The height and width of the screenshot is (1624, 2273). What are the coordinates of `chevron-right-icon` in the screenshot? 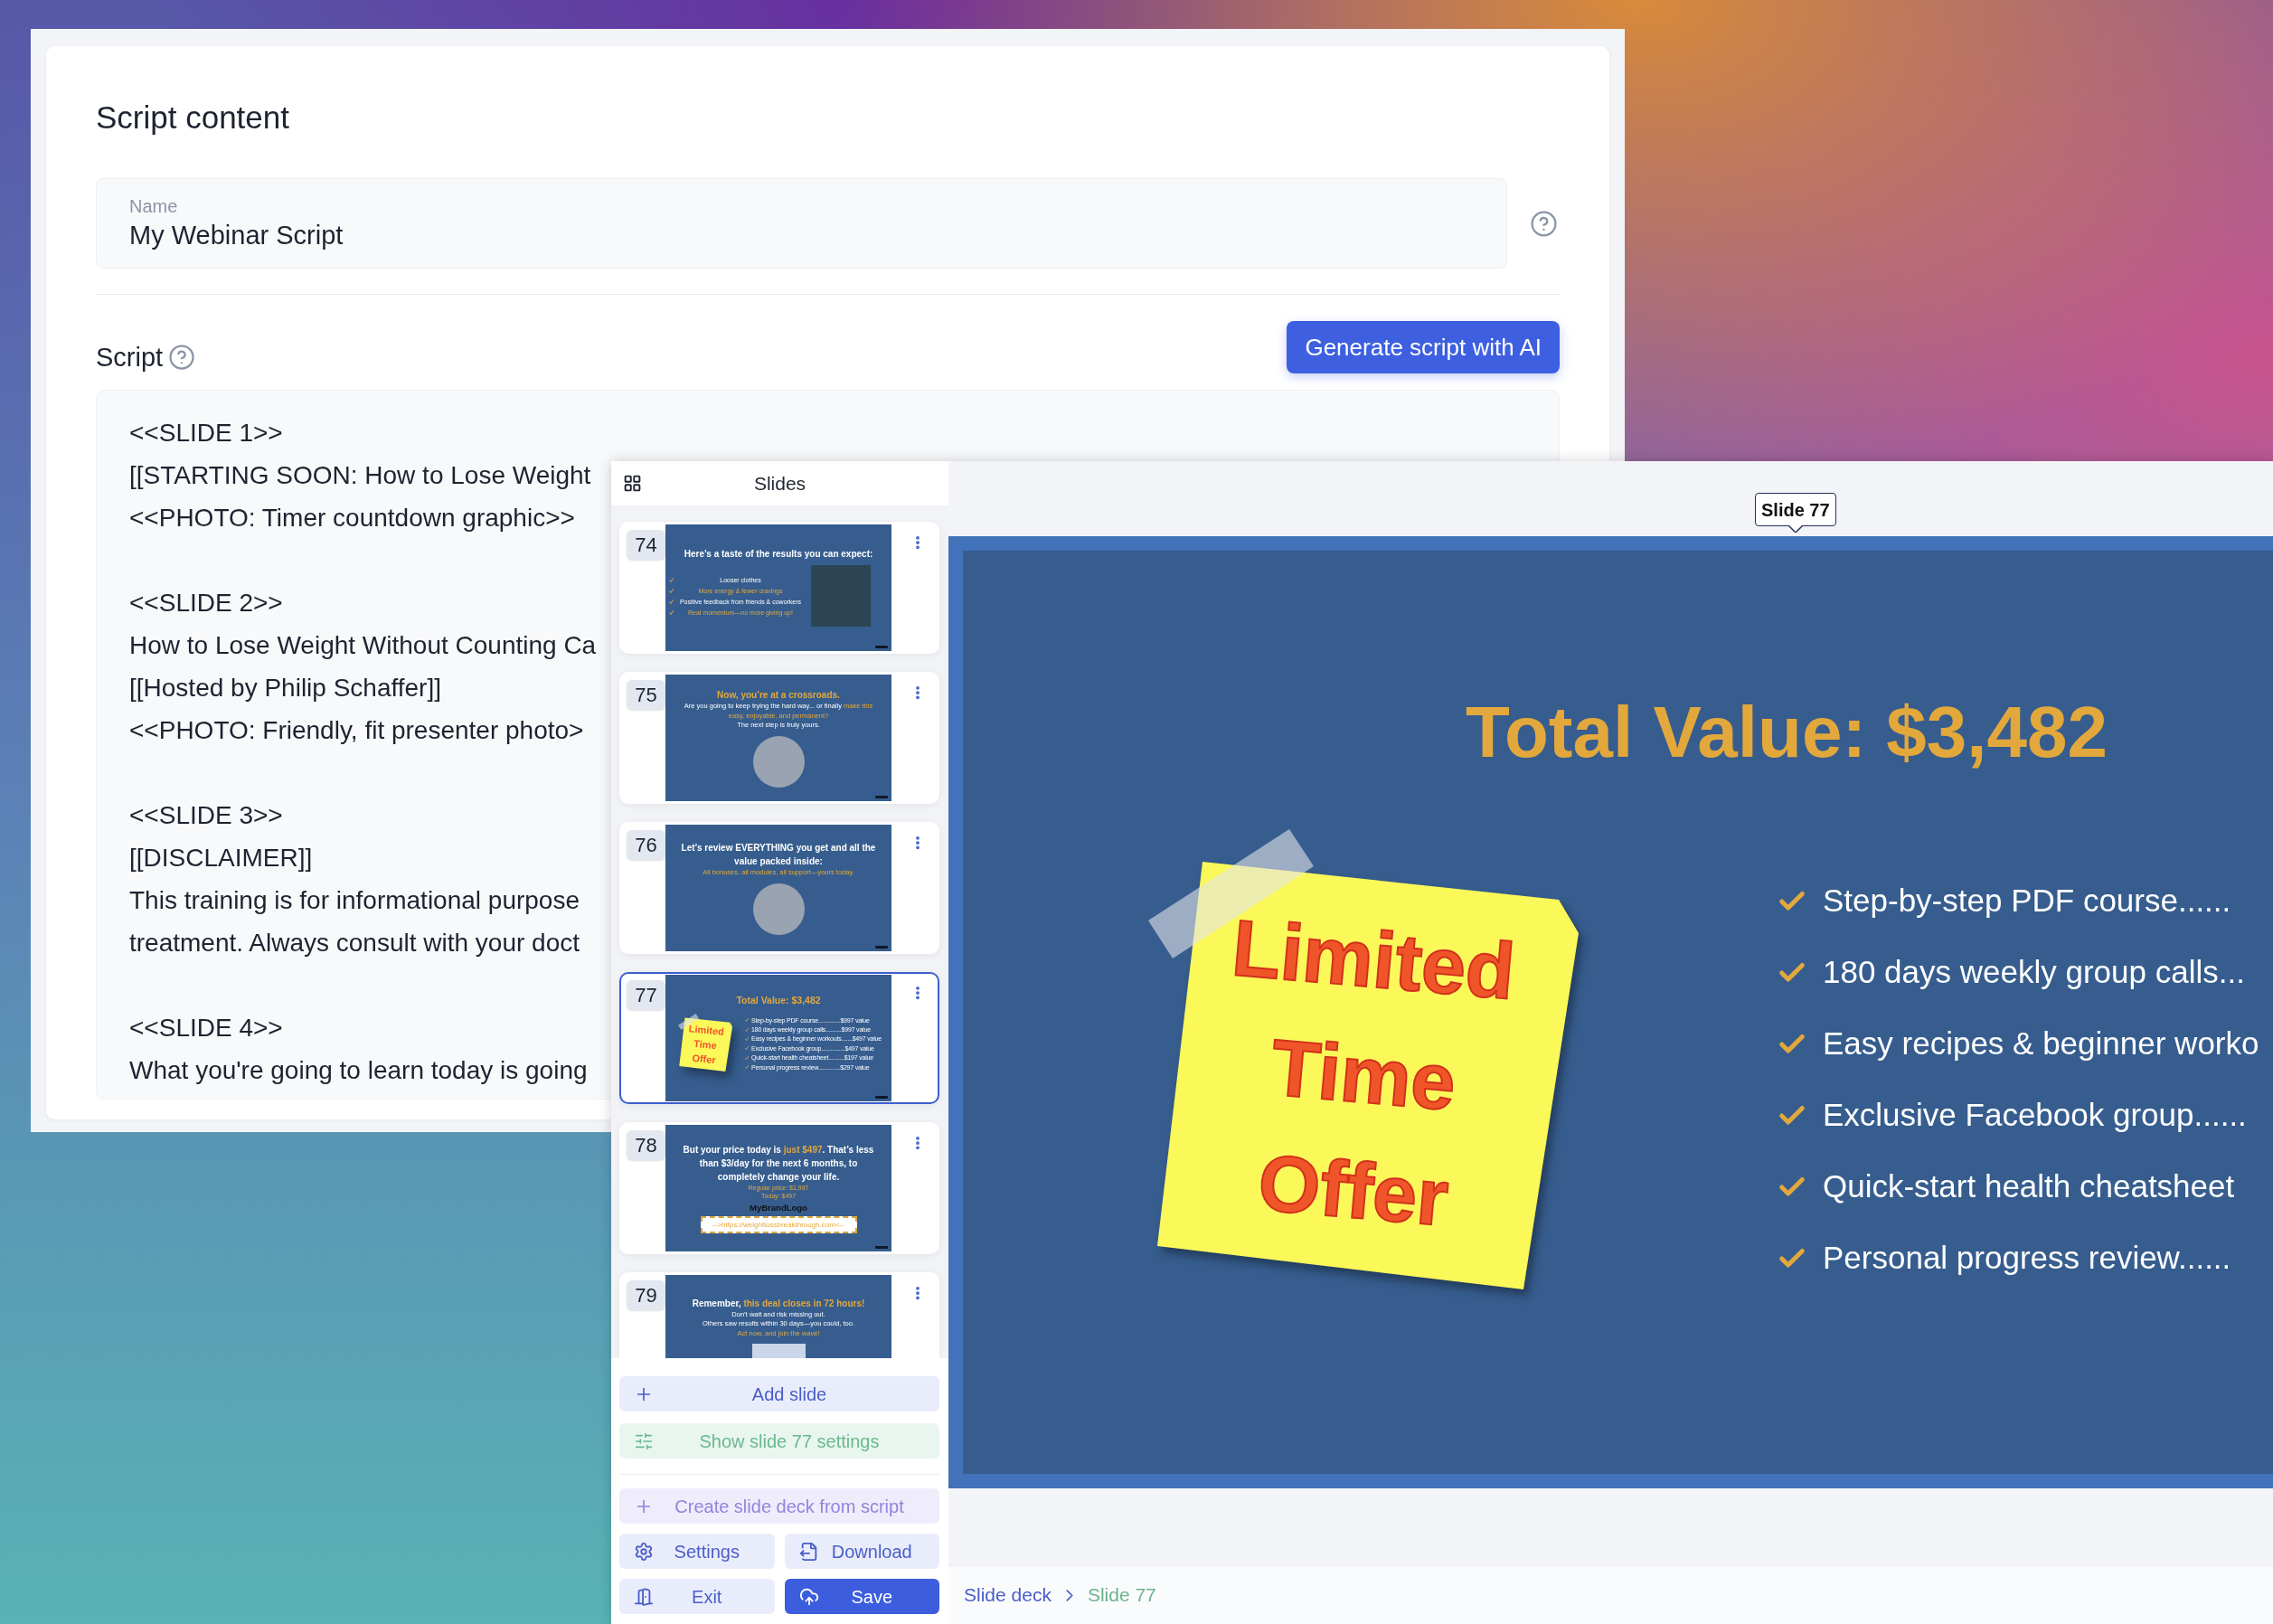 It's located at (1069, 1595).